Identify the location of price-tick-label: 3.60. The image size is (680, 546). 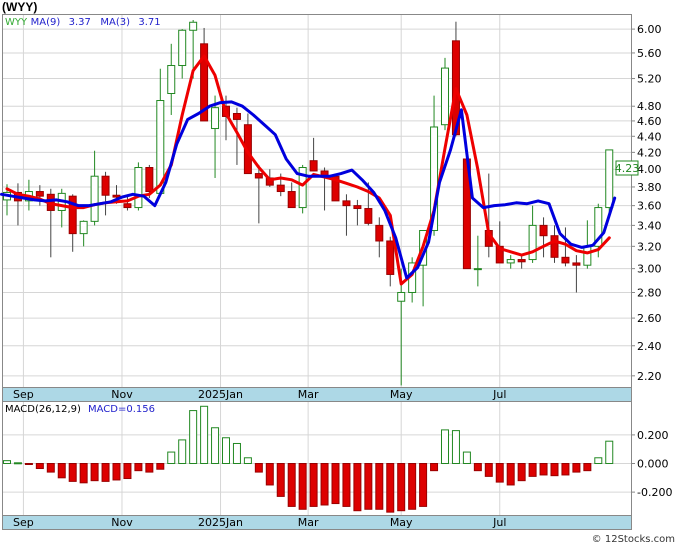
(649, 206).